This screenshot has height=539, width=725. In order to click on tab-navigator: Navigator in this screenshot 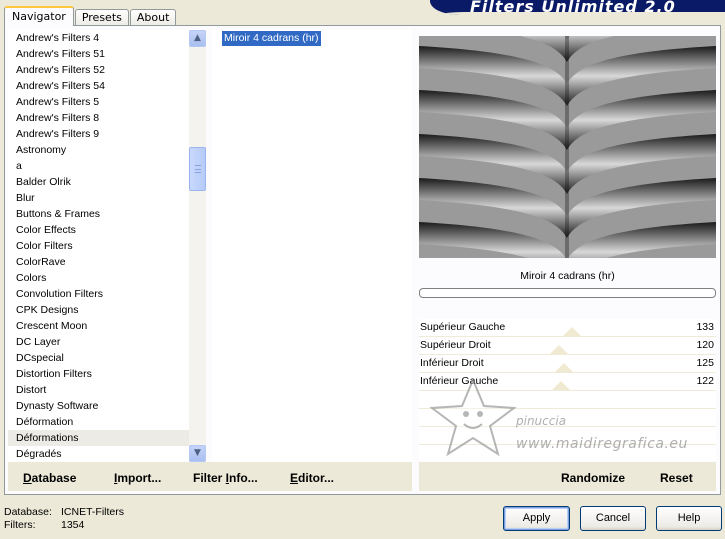, I will do `click(39, 16)`.